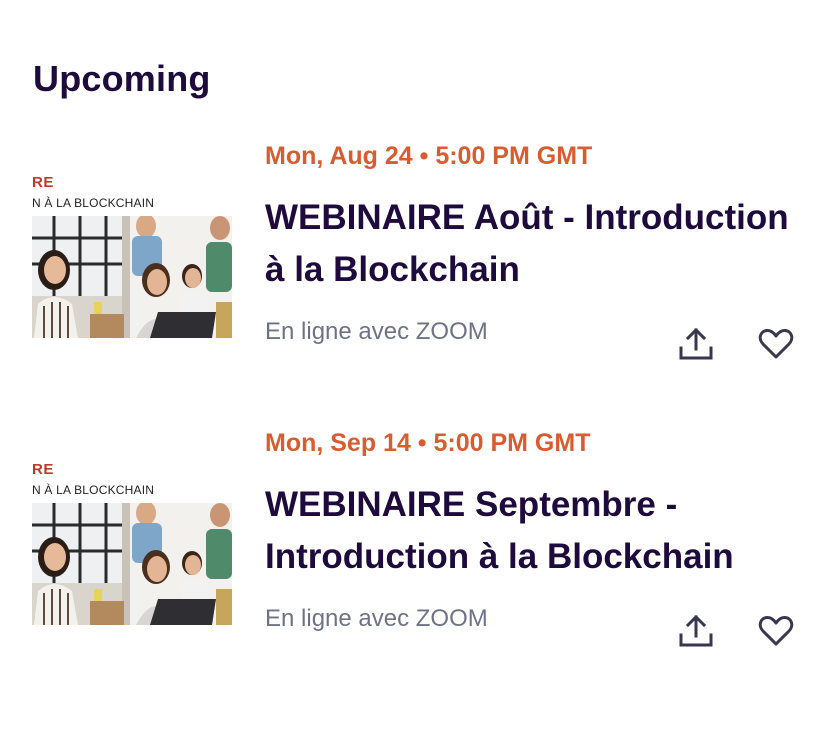 This screenshot has width=828, height=751. I want to click on event-date: Mon, Aug 24 • 5:00 PM GMT, so click(429, 156).